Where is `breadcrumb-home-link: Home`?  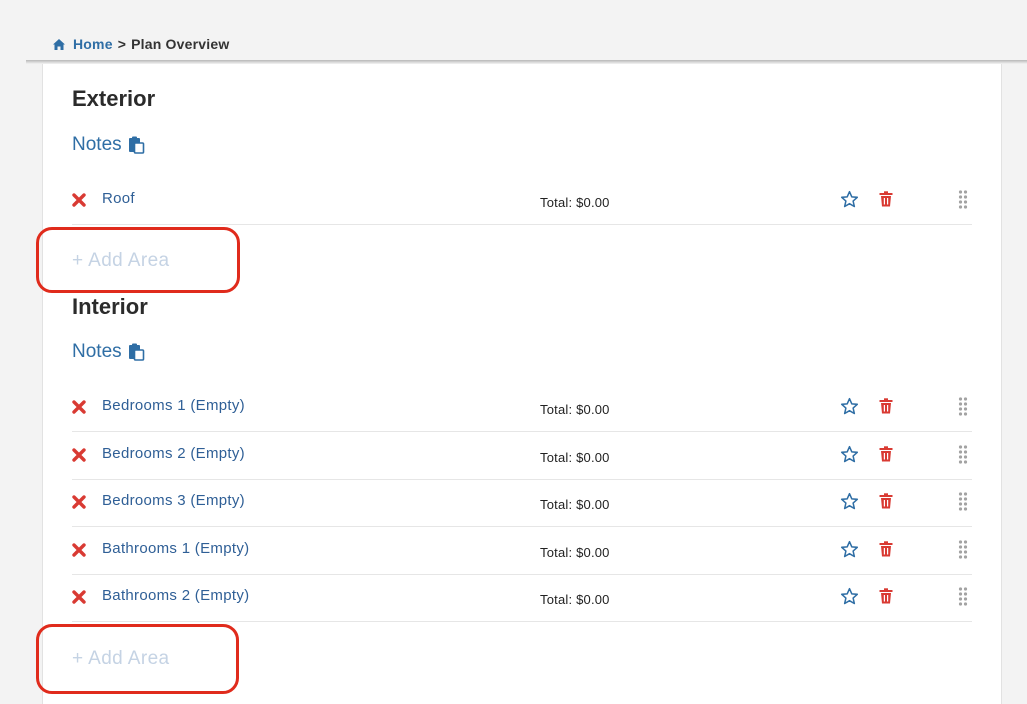
breadcrumb-home-link: Home is located at coordinates (93, 44).